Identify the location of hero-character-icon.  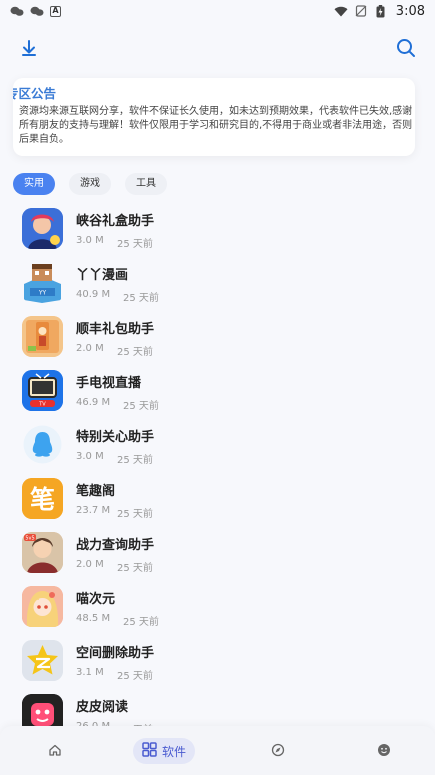
(42, 228).